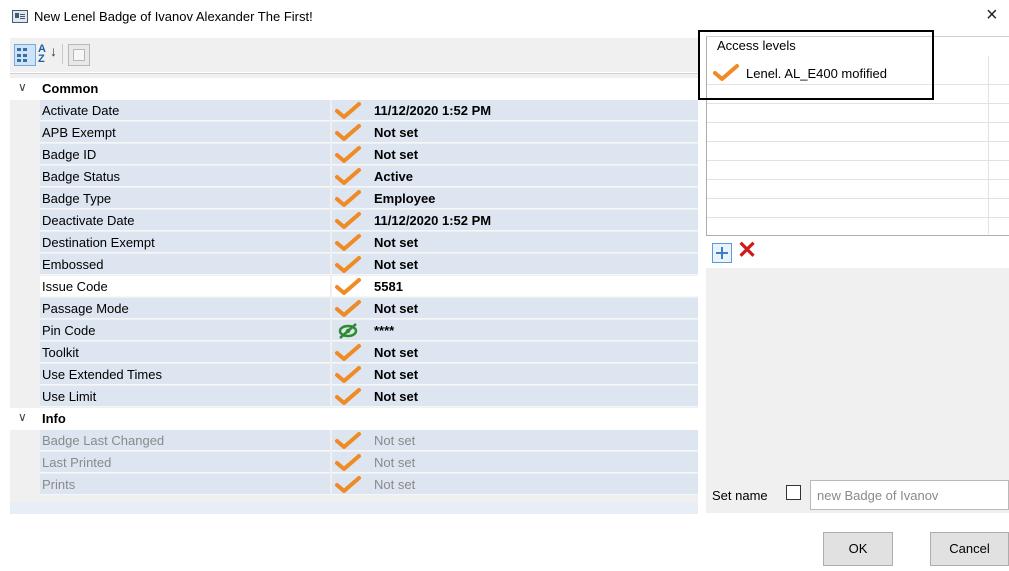 This screenshot has height=571, width=1009. I want to click on add-access-level-button, so click(722, 253).